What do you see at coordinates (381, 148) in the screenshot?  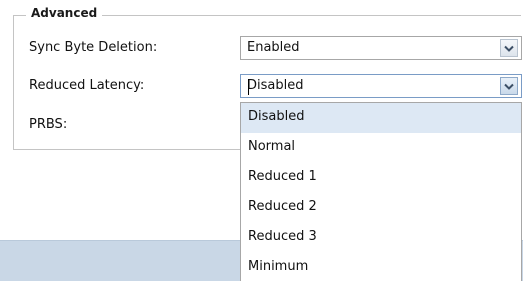 I see `dropdown-option-normal: Normal` at bounding box center [381, 148].